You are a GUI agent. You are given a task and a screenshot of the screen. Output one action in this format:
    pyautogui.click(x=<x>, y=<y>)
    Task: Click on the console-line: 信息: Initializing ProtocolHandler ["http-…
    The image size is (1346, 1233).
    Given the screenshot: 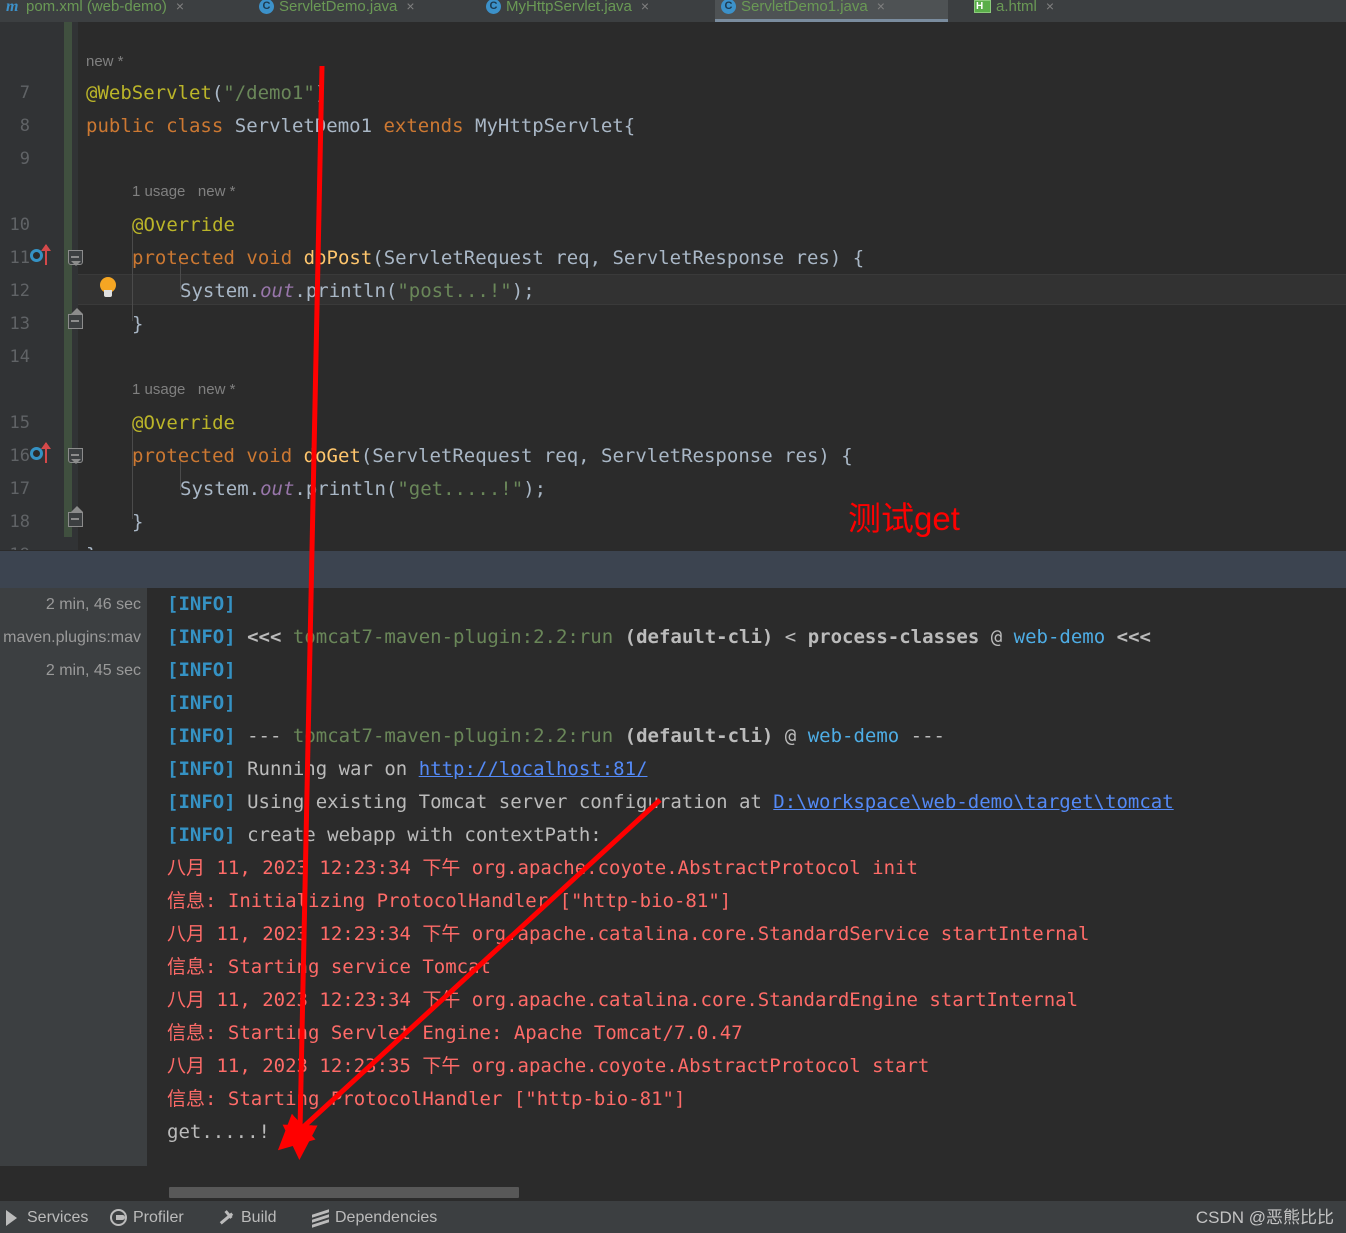 What is the action you would take?
    pyautogui.click(x=449, y=901)
    